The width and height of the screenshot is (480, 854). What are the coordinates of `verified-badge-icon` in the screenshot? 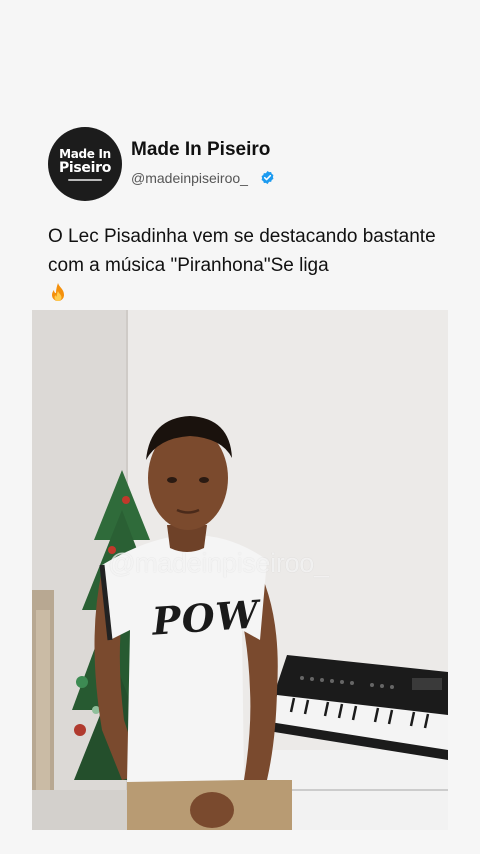 It's located at (267, 177).